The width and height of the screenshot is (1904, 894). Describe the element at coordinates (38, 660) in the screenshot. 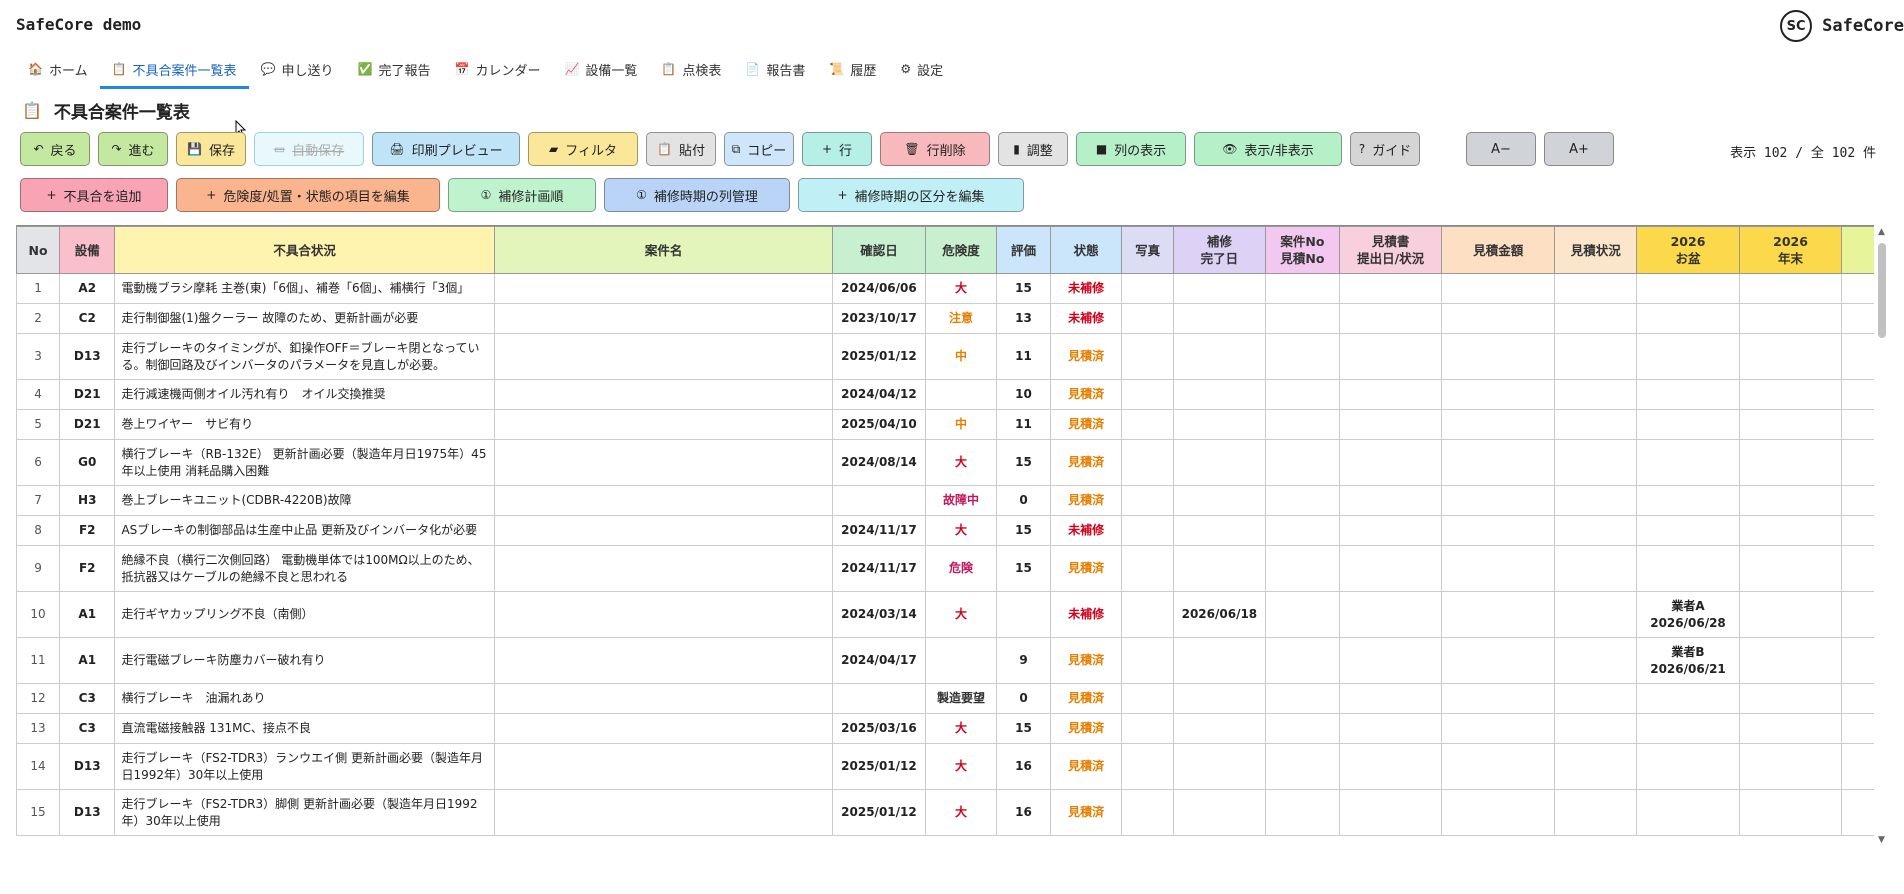

I see `cell-no: 11` at that location.